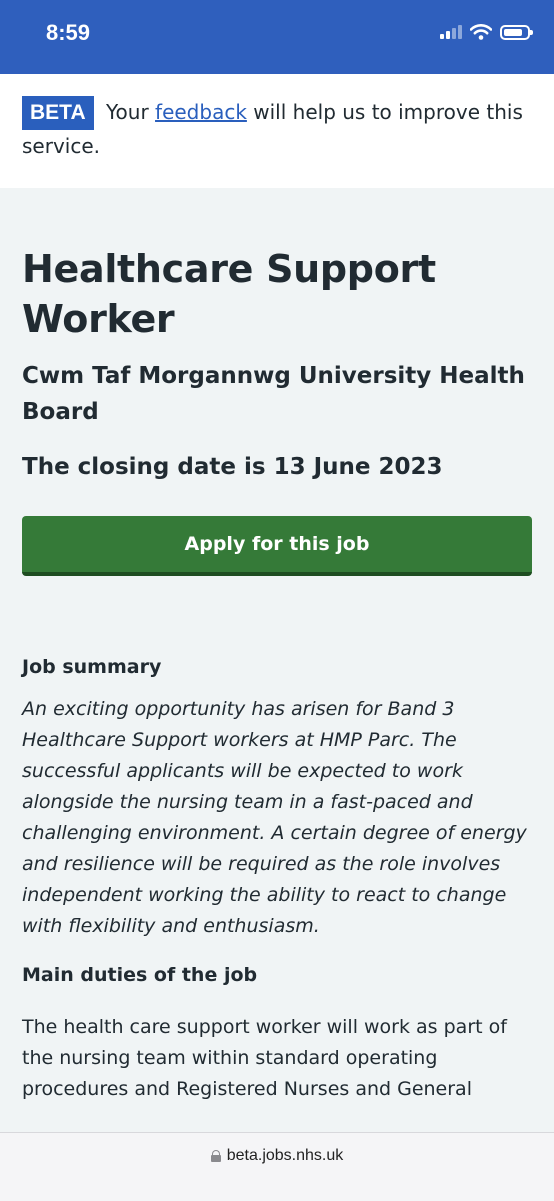 The image size is (554, 1201). I want to click on beta-tag: BETA, so click(58, 113).